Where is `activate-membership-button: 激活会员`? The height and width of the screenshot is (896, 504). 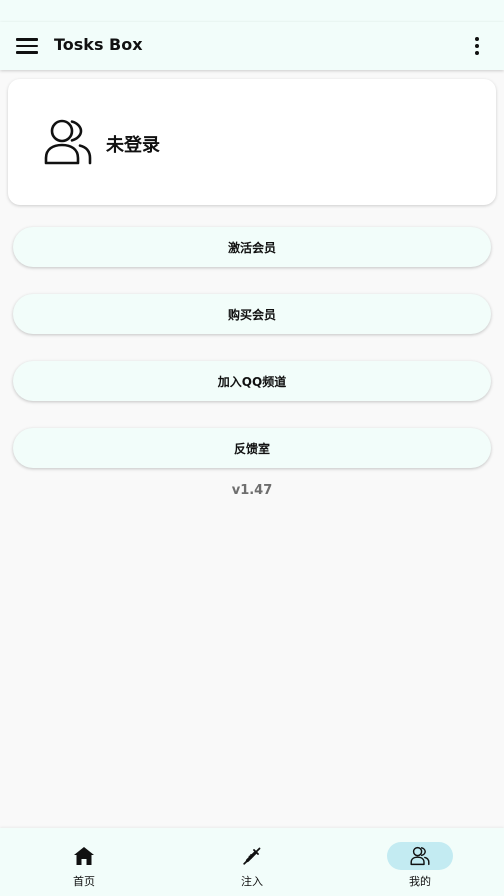 activate-membership-button: 激活会员 is located at coordinates (252, 247).